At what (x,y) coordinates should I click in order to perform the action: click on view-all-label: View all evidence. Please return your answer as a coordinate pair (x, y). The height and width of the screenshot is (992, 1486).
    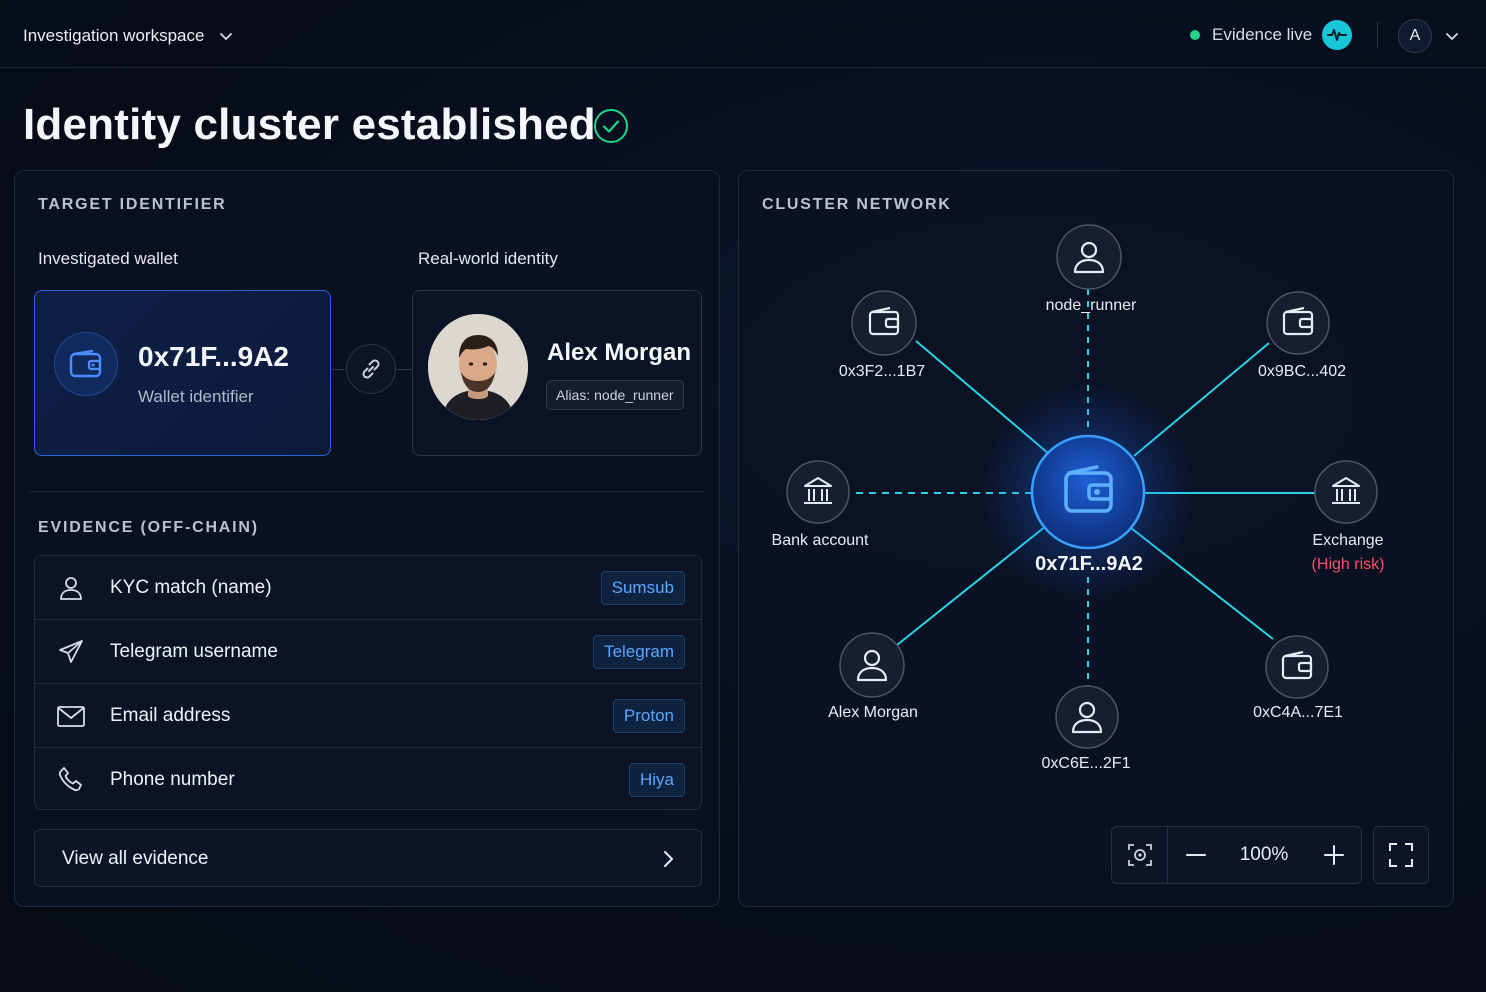
    Looking at the image, I should click on (135, 858).